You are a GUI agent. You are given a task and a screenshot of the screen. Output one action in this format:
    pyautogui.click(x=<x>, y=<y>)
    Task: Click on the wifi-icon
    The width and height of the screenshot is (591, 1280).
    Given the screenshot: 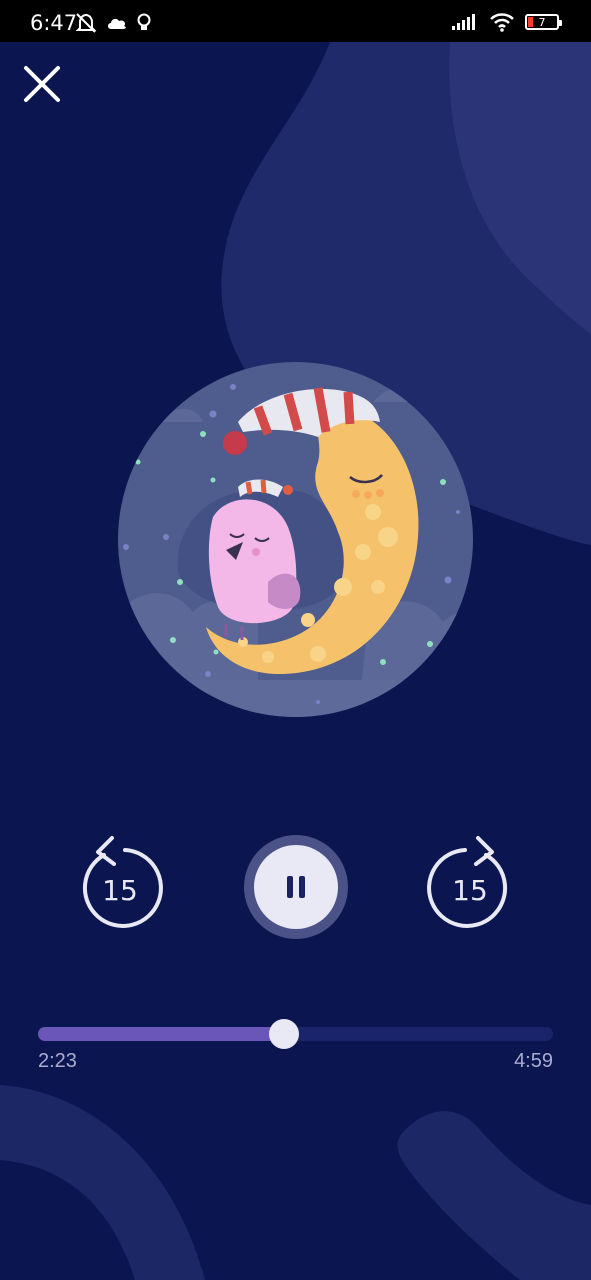 What is the action you would take?
    pyautogui.click(x=502, y=22)
    